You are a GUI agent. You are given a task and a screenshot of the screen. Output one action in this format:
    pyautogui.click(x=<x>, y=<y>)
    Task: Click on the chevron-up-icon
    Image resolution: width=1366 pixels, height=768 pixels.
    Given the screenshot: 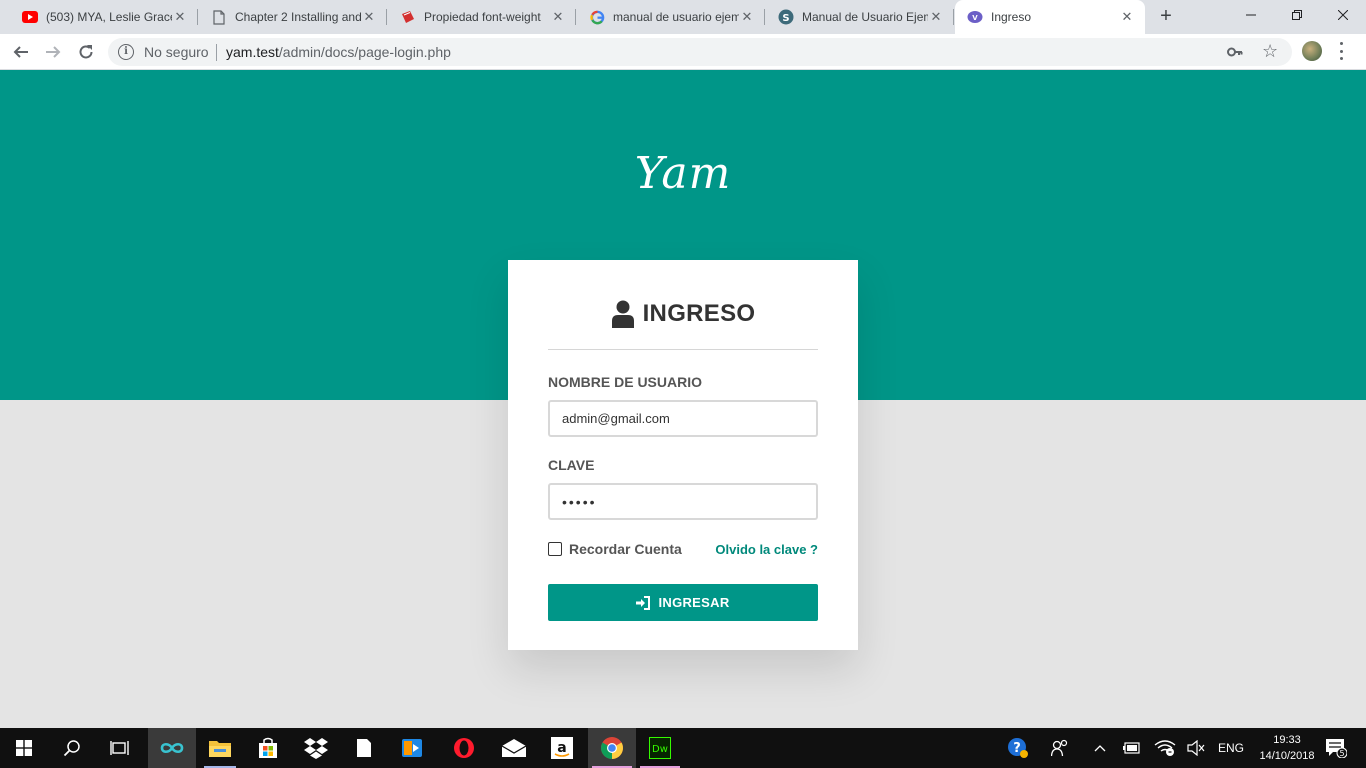 What is the action you would take?
    pyautogui.click(x=1100, y=748)
    